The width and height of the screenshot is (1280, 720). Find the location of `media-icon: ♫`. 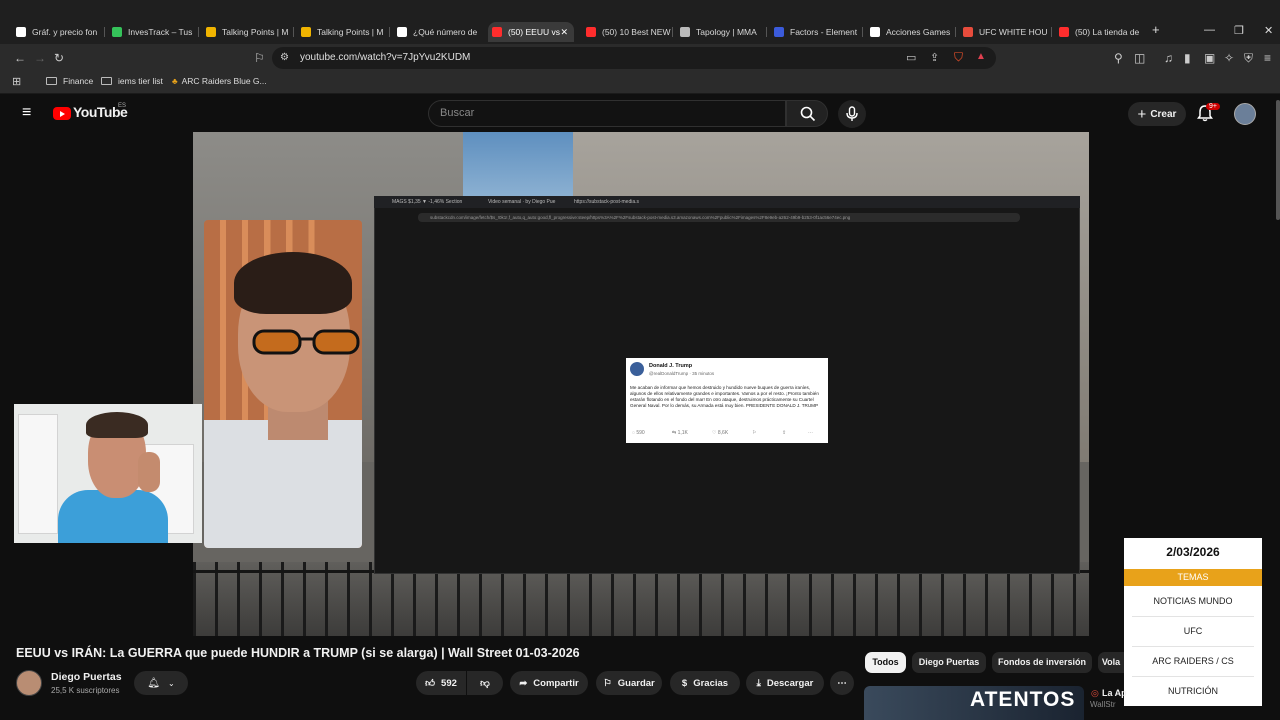

media-icon: ♫ is located at coordinates (1168, 58).